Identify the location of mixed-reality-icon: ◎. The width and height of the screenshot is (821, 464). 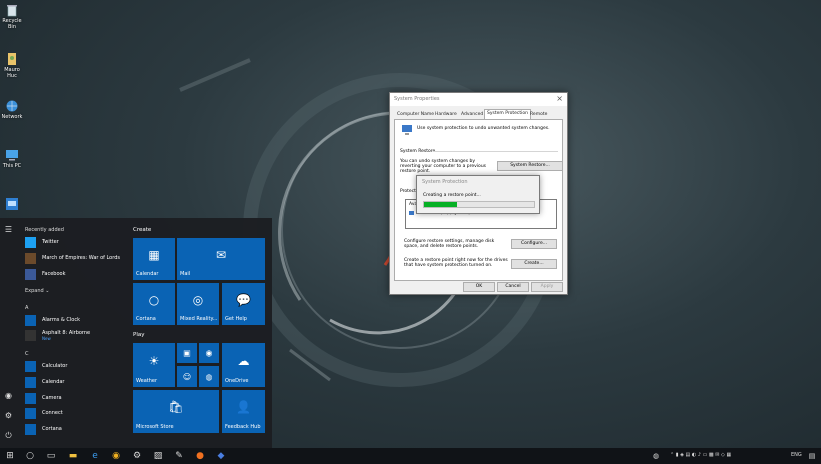
(198, 299).